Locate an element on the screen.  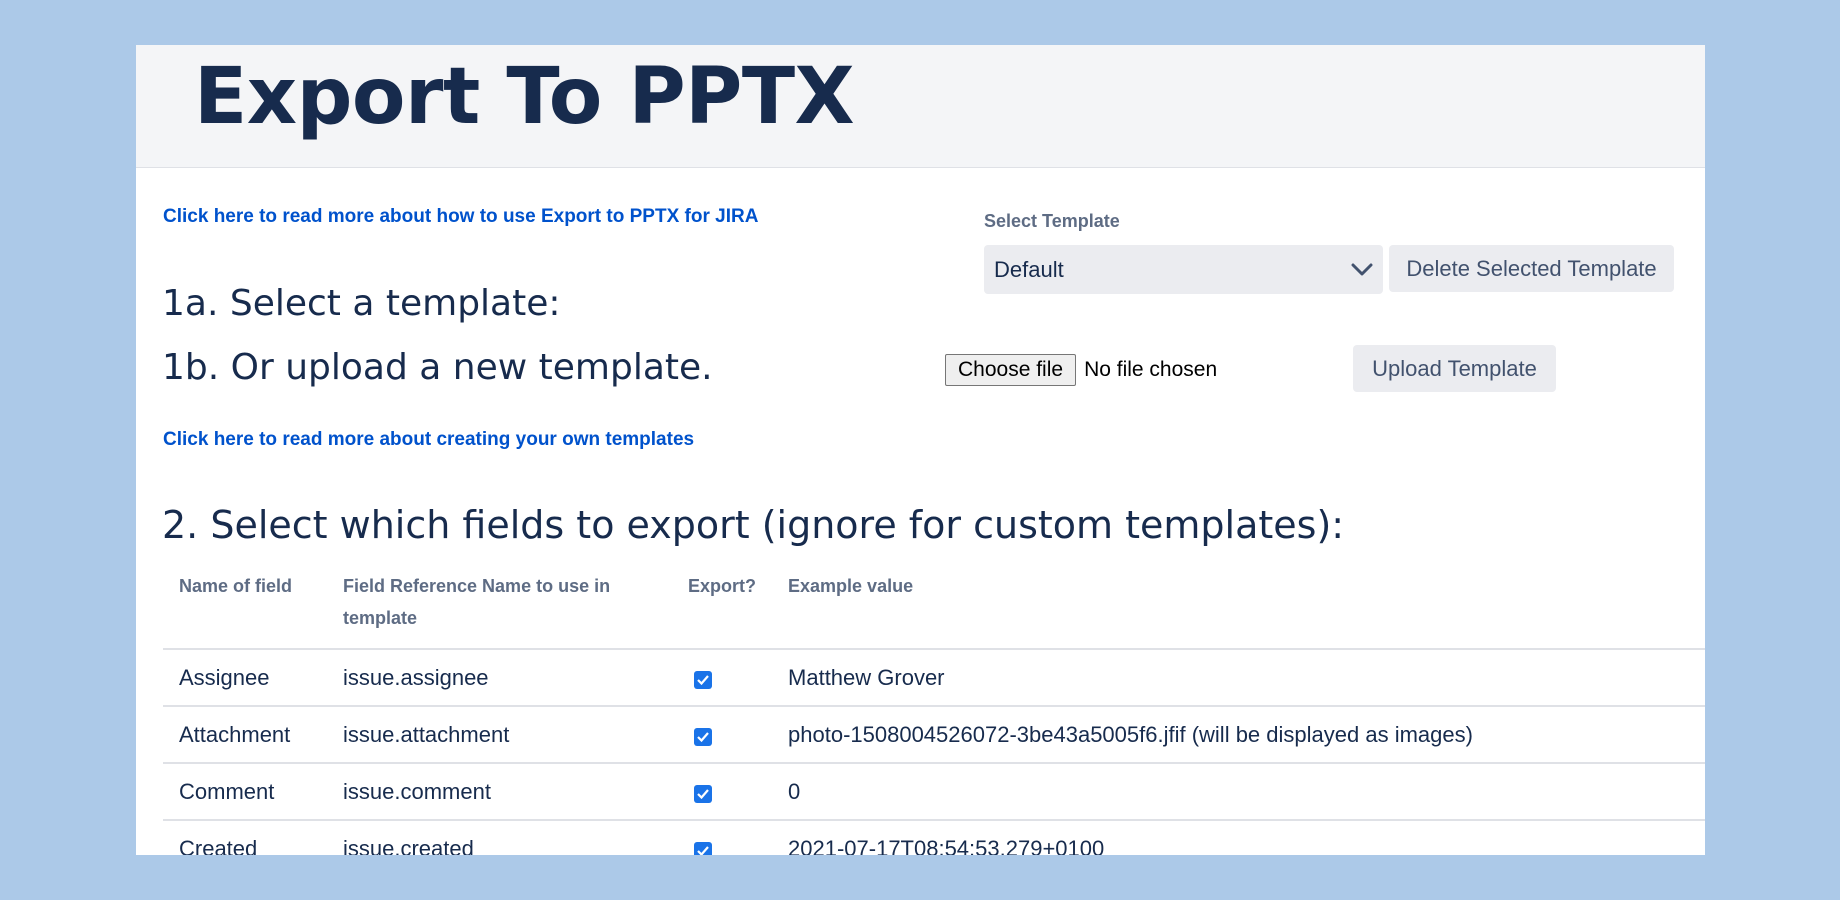
header-field-ref: Field Reference Name to use in template is located at coordinates (499, 606).